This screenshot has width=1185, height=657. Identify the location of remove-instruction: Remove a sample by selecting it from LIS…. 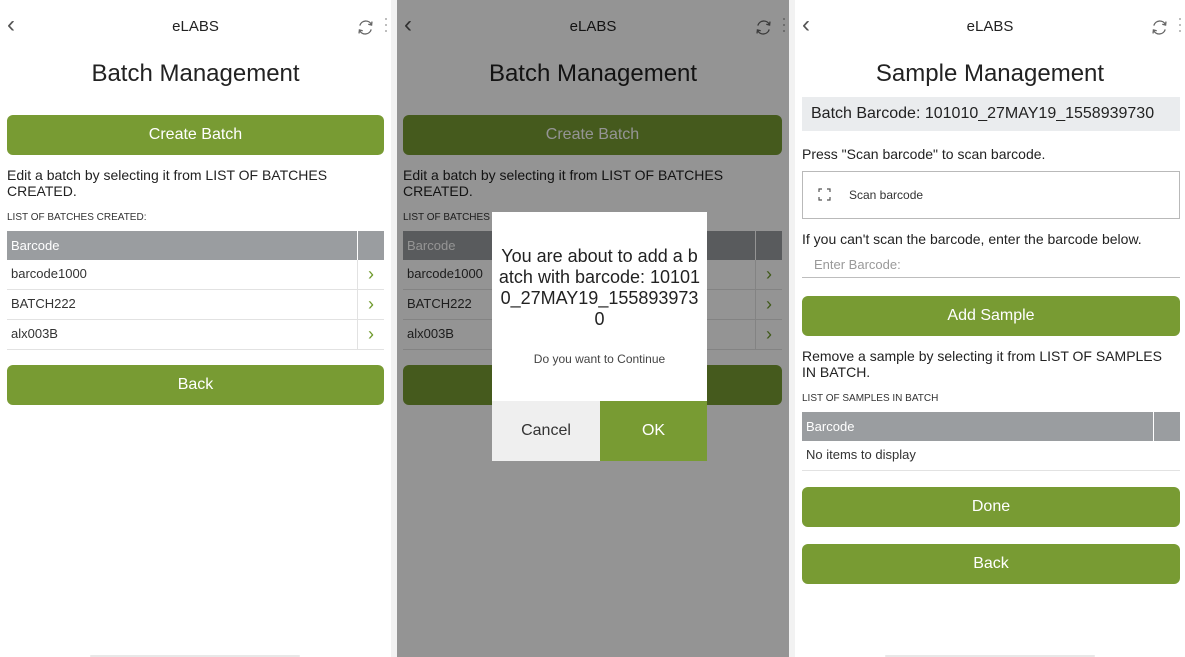
(982, 364).